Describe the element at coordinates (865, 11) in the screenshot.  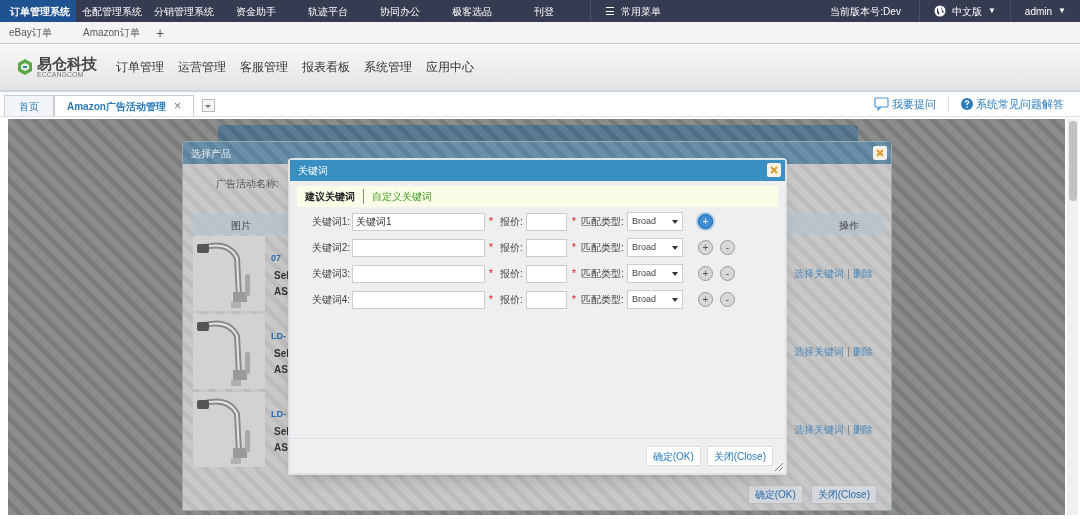
I see `version-label: 当前版本号:Dev` at that location.